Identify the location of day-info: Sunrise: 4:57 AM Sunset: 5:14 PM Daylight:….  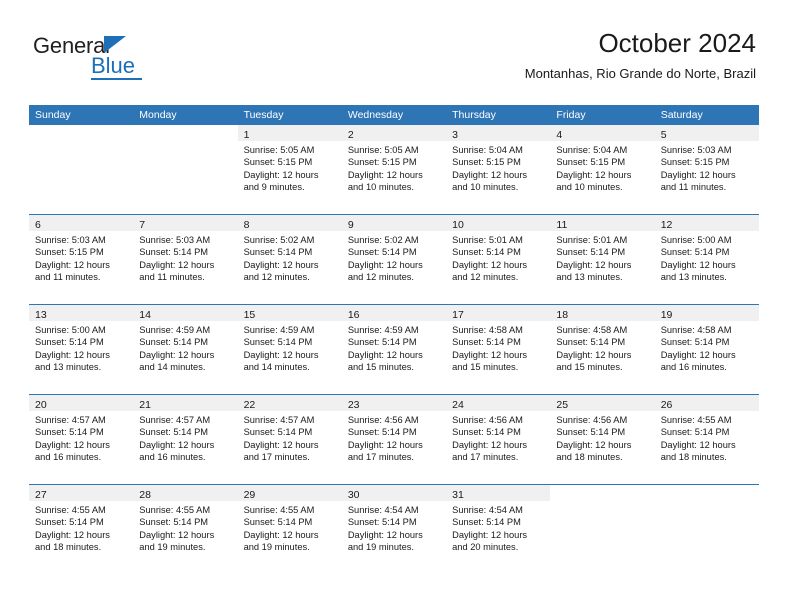
(81, 437).